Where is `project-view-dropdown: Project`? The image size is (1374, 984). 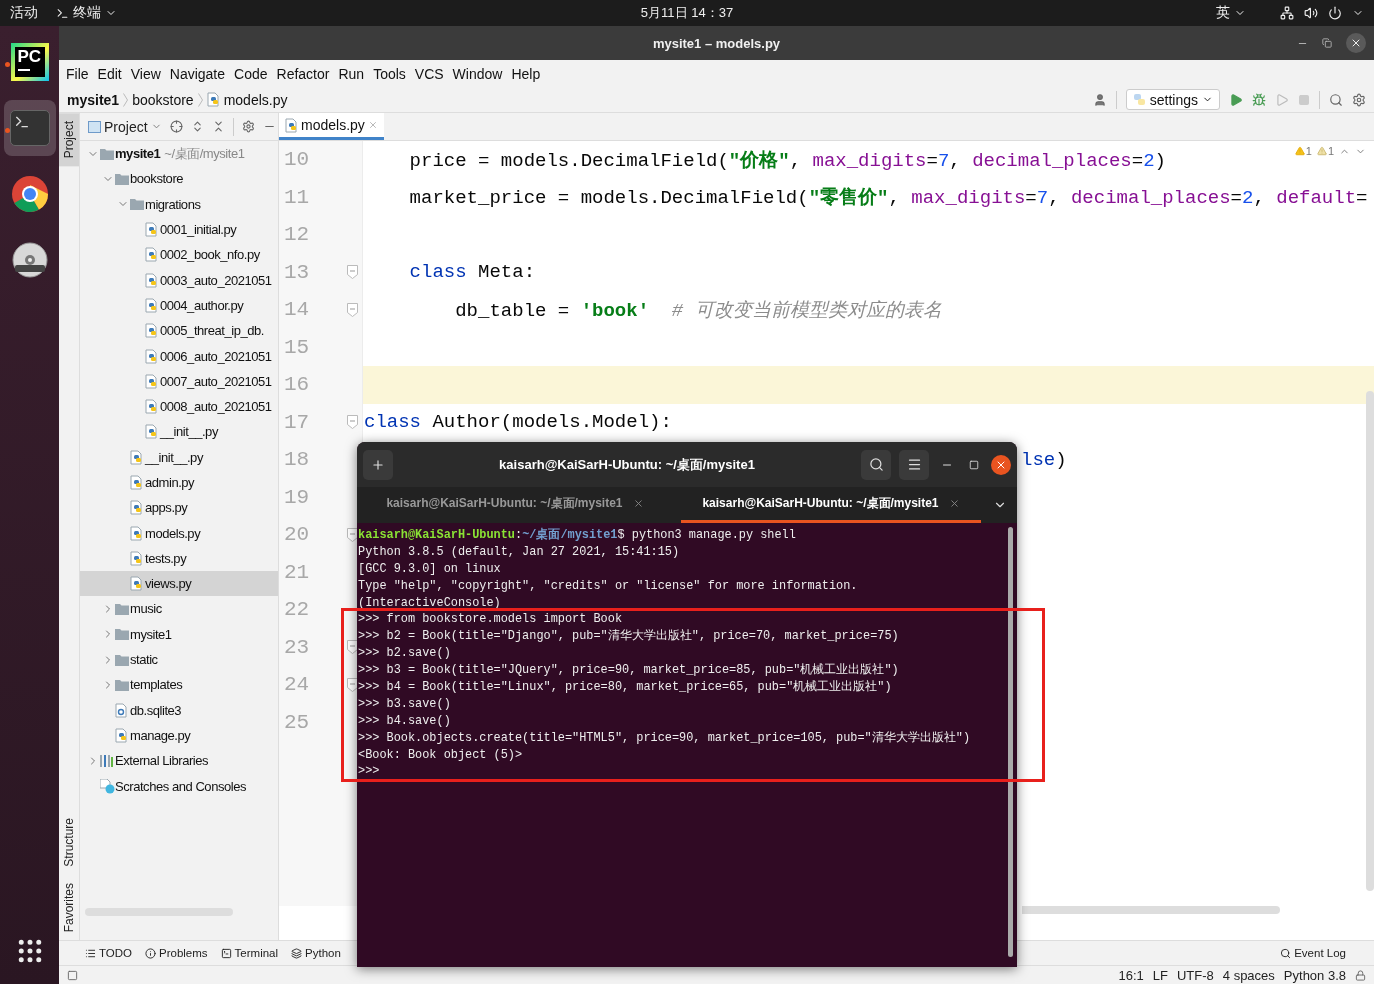
project-view-dropdown: Project is located at coordinates (125, 126).